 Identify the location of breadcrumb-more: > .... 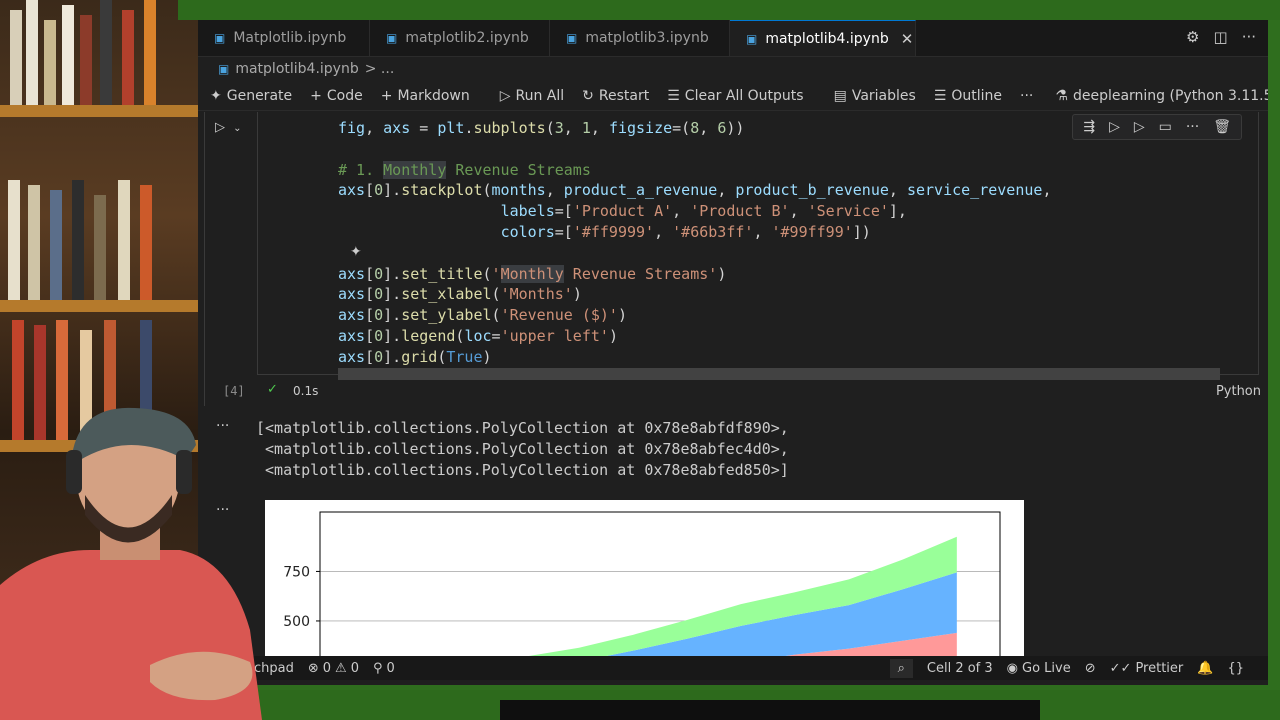
(380, 69).